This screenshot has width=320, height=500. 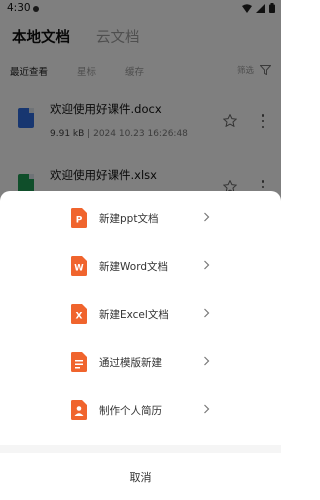 I want to click on cancel-button: 取消, so click(x=140, y=476).